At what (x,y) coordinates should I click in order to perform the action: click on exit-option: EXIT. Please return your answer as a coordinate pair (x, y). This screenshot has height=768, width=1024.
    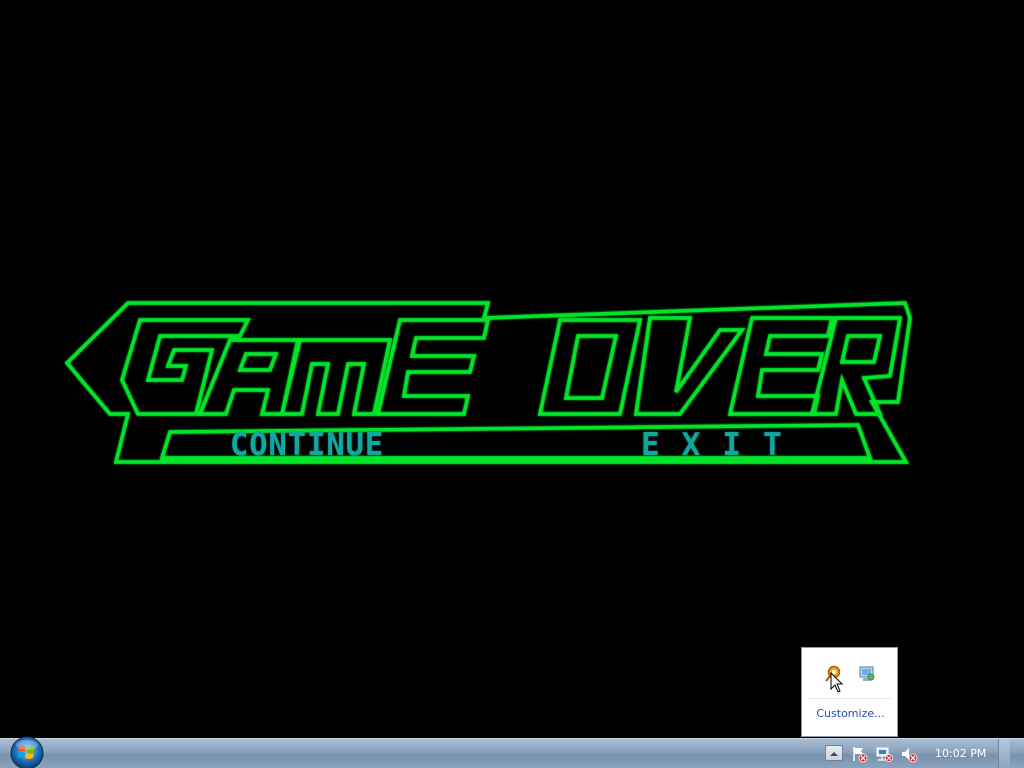
    Looking at the image, I should click on (722, 445).